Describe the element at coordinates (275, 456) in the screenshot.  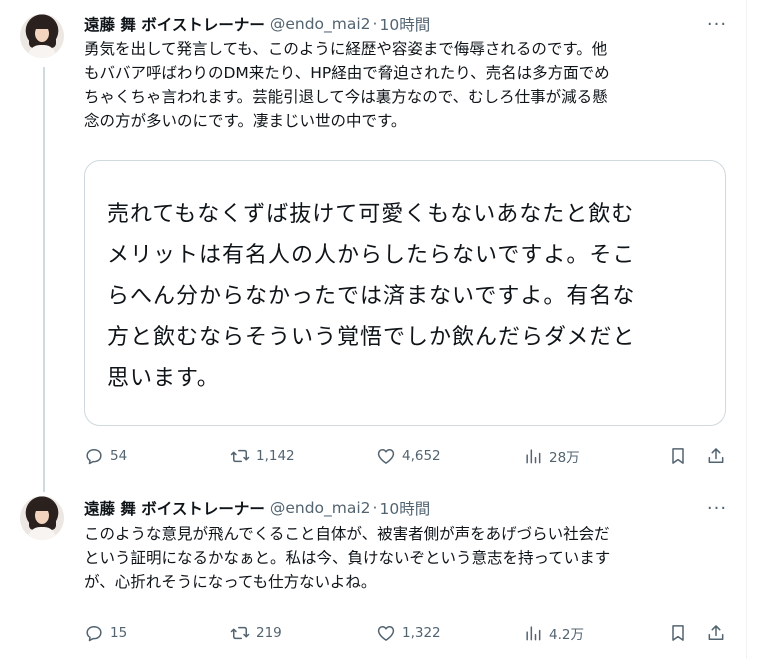
I see `retweet-count: 1,142` at that location.